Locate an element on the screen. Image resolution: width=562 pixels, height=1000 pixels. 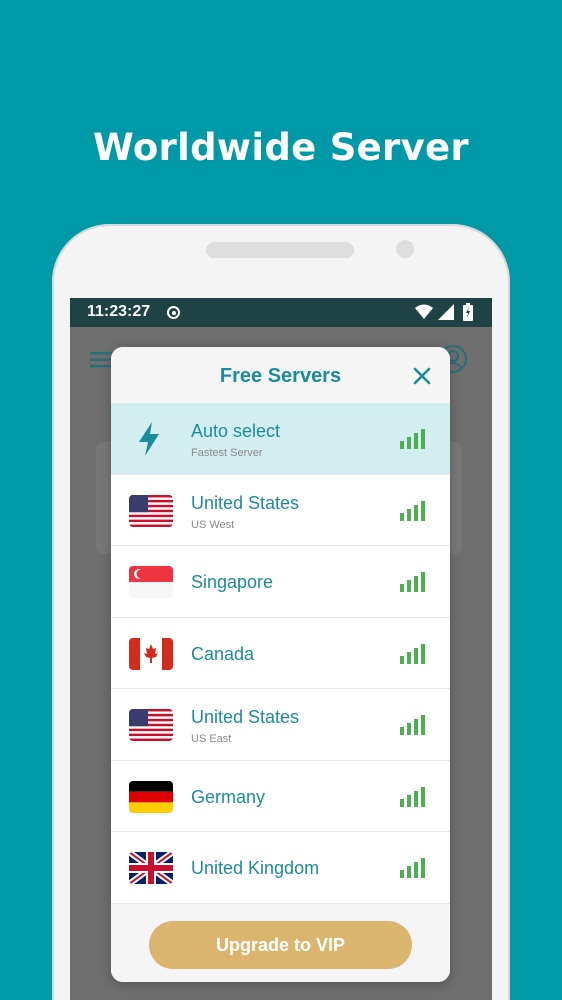
phone-speaker is located at coordinates (280, 250).